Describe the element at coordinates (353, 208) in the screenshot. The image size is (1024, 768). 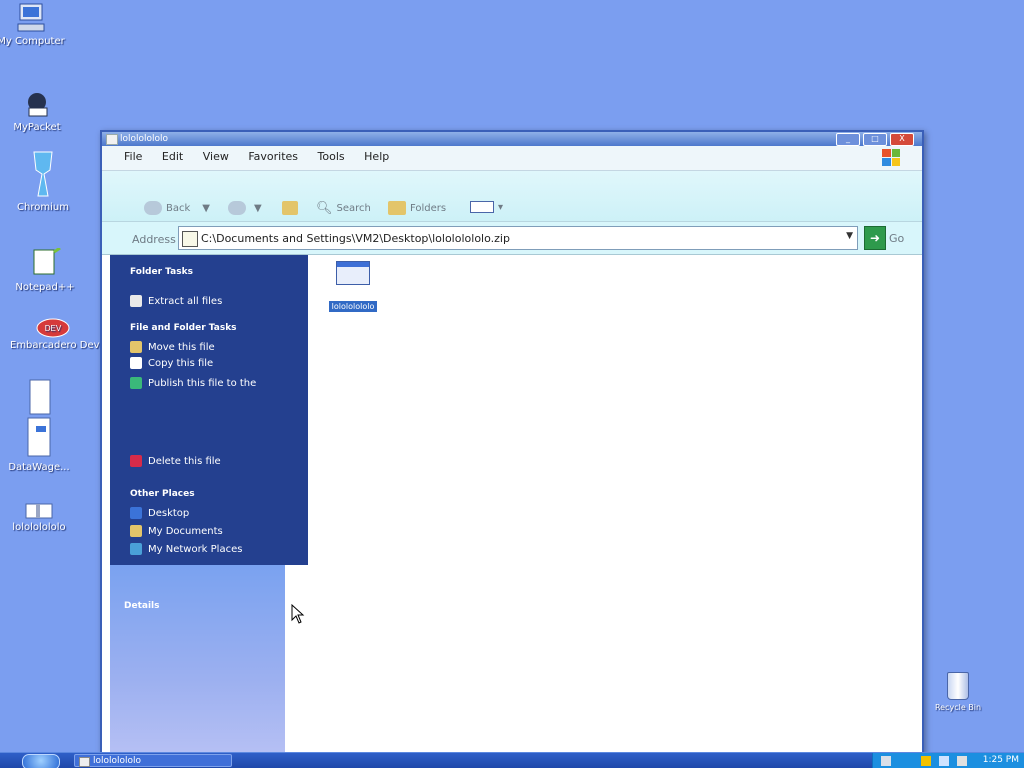
I see `search-label: Search` at that location.